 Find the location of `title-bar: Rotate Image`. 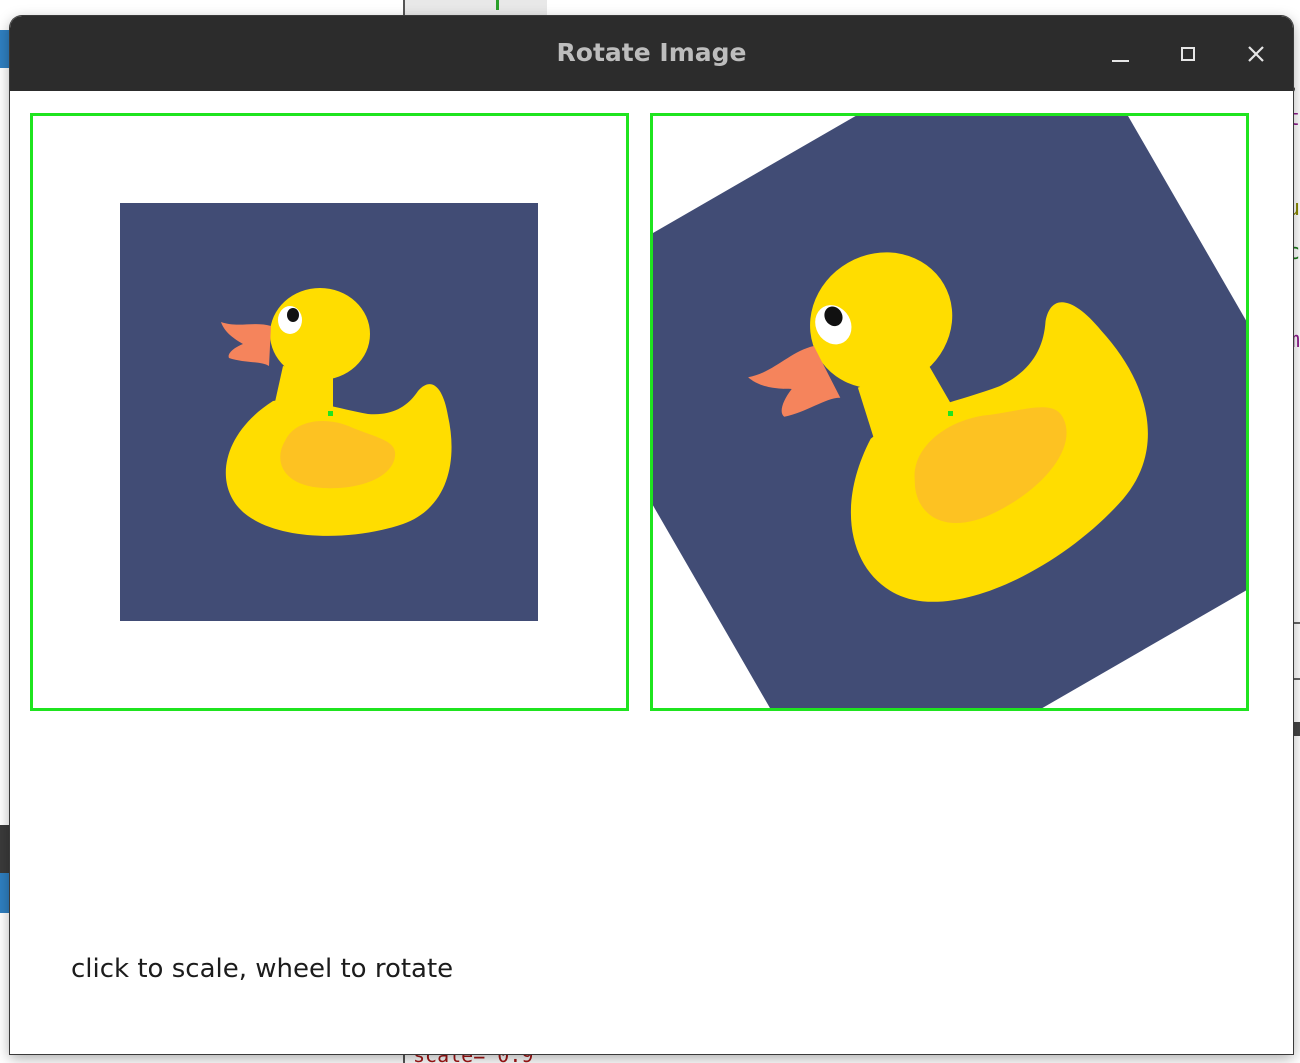

title-bar: Rotate Image is located at coordinates (651, 53).